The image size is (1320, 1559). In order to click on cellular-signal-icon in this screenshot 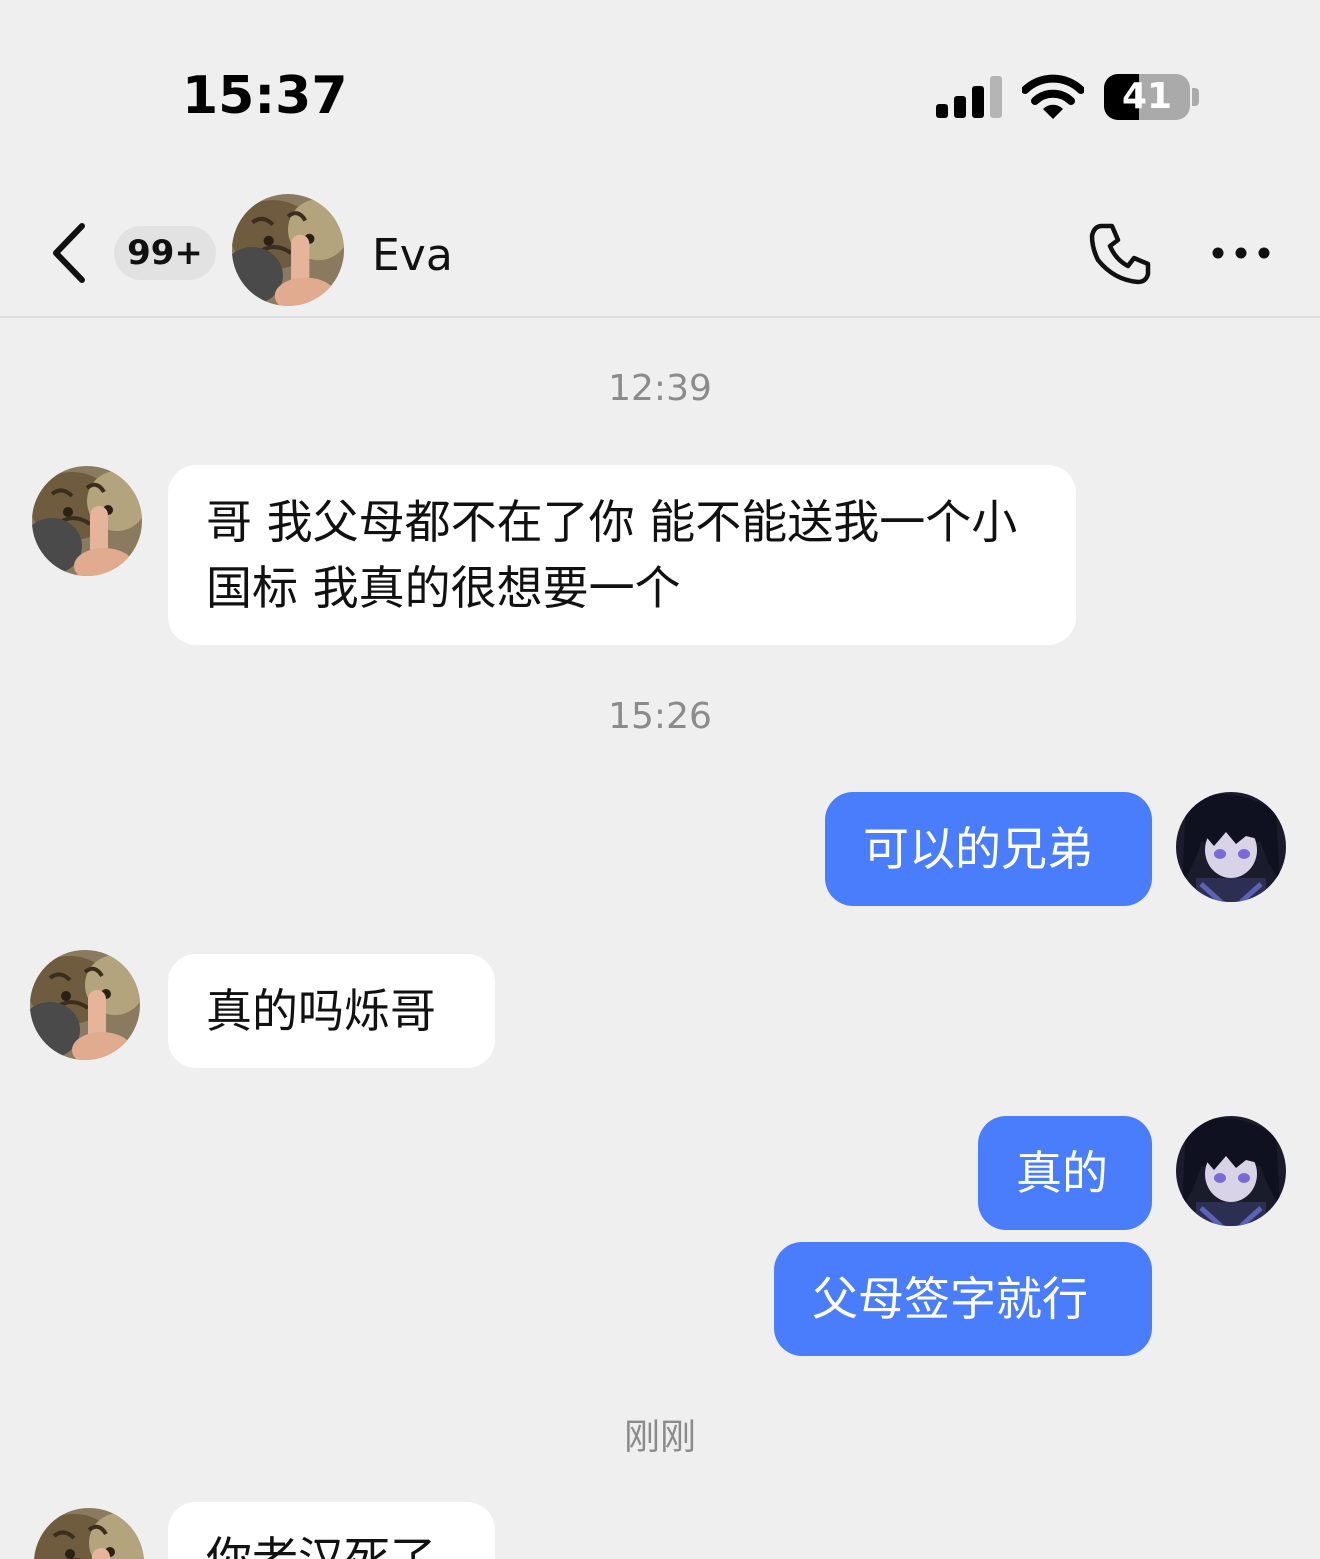, I will do `click(969, 97)`.